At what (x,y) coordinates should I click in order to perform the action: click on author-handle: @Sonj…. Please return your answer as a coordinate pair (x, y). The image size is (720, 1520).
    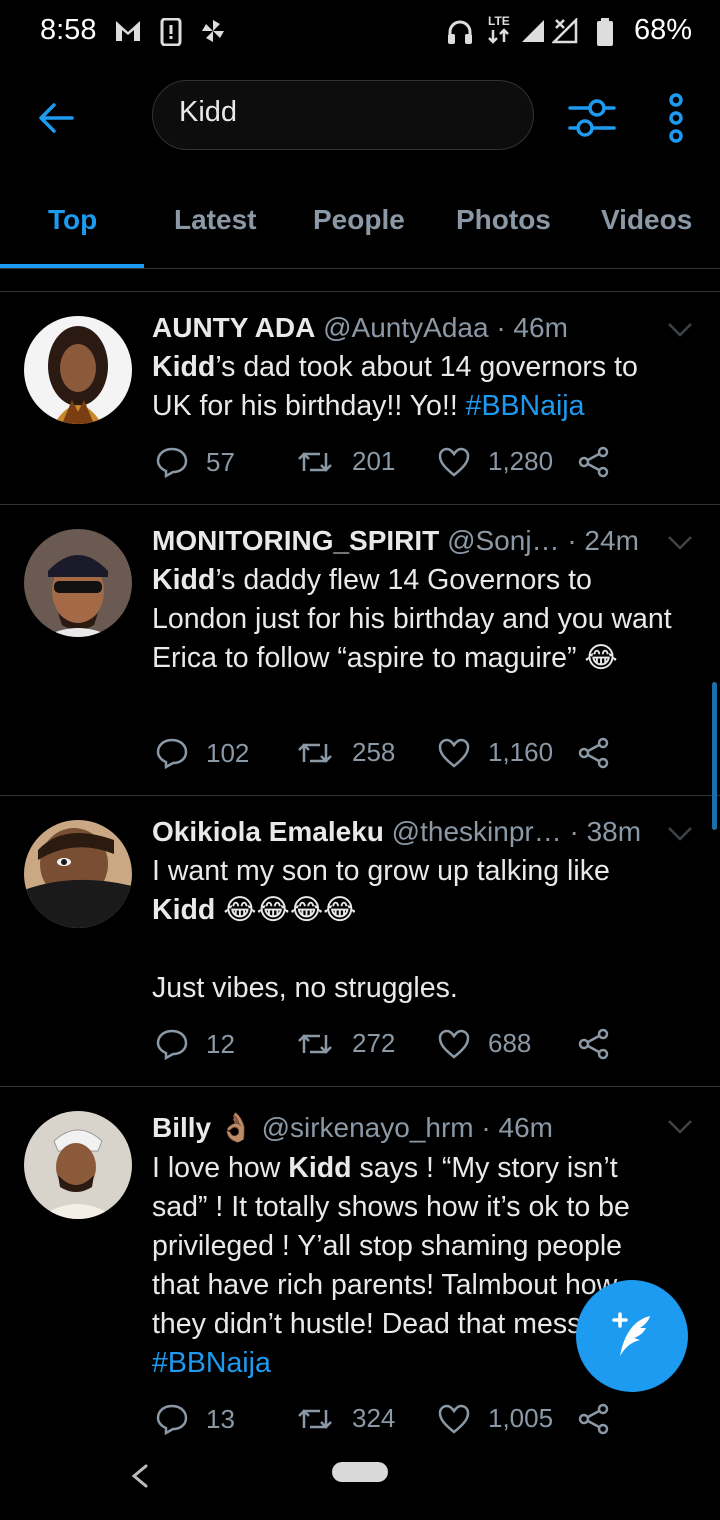
    Looking at the image, I should click on (503, 540).